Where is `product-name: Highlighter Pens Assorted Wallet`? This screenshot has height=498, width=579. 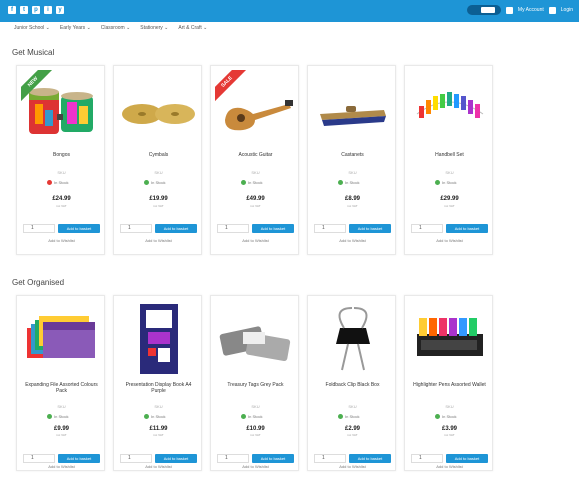 product-name: Highlighter Pens Assorted Wallet is located at coordinates (449, 385).